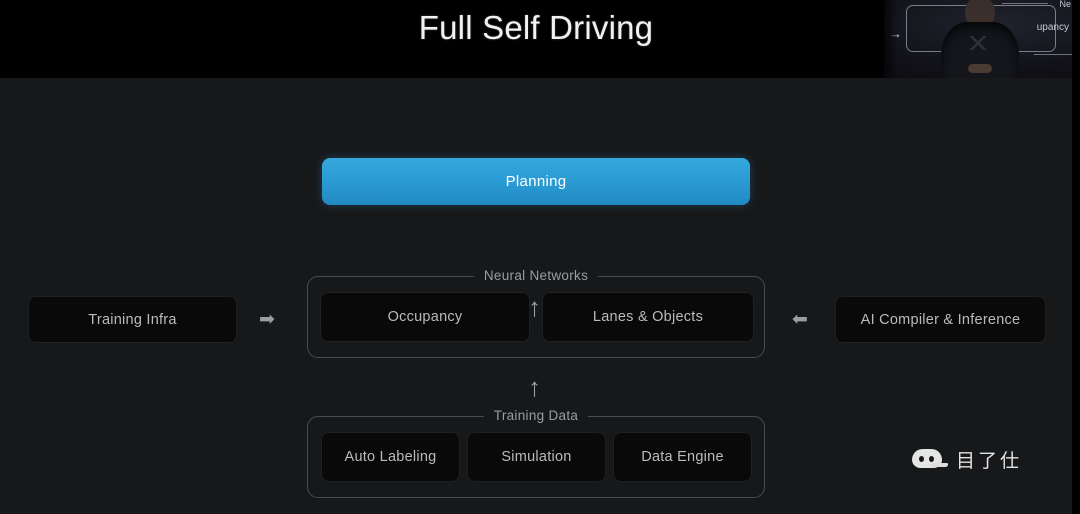 This screenshot has height=514, width=1080. I want to click on node-data-engine: Data Engine, so click(682, 457).